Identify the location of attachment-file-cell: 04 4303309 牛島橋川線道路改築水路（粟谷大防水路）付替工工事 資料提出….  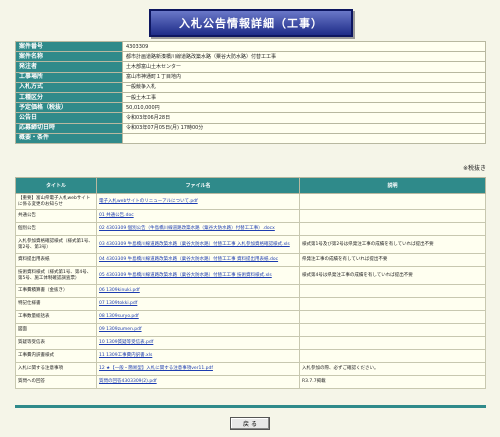
(198, 260).